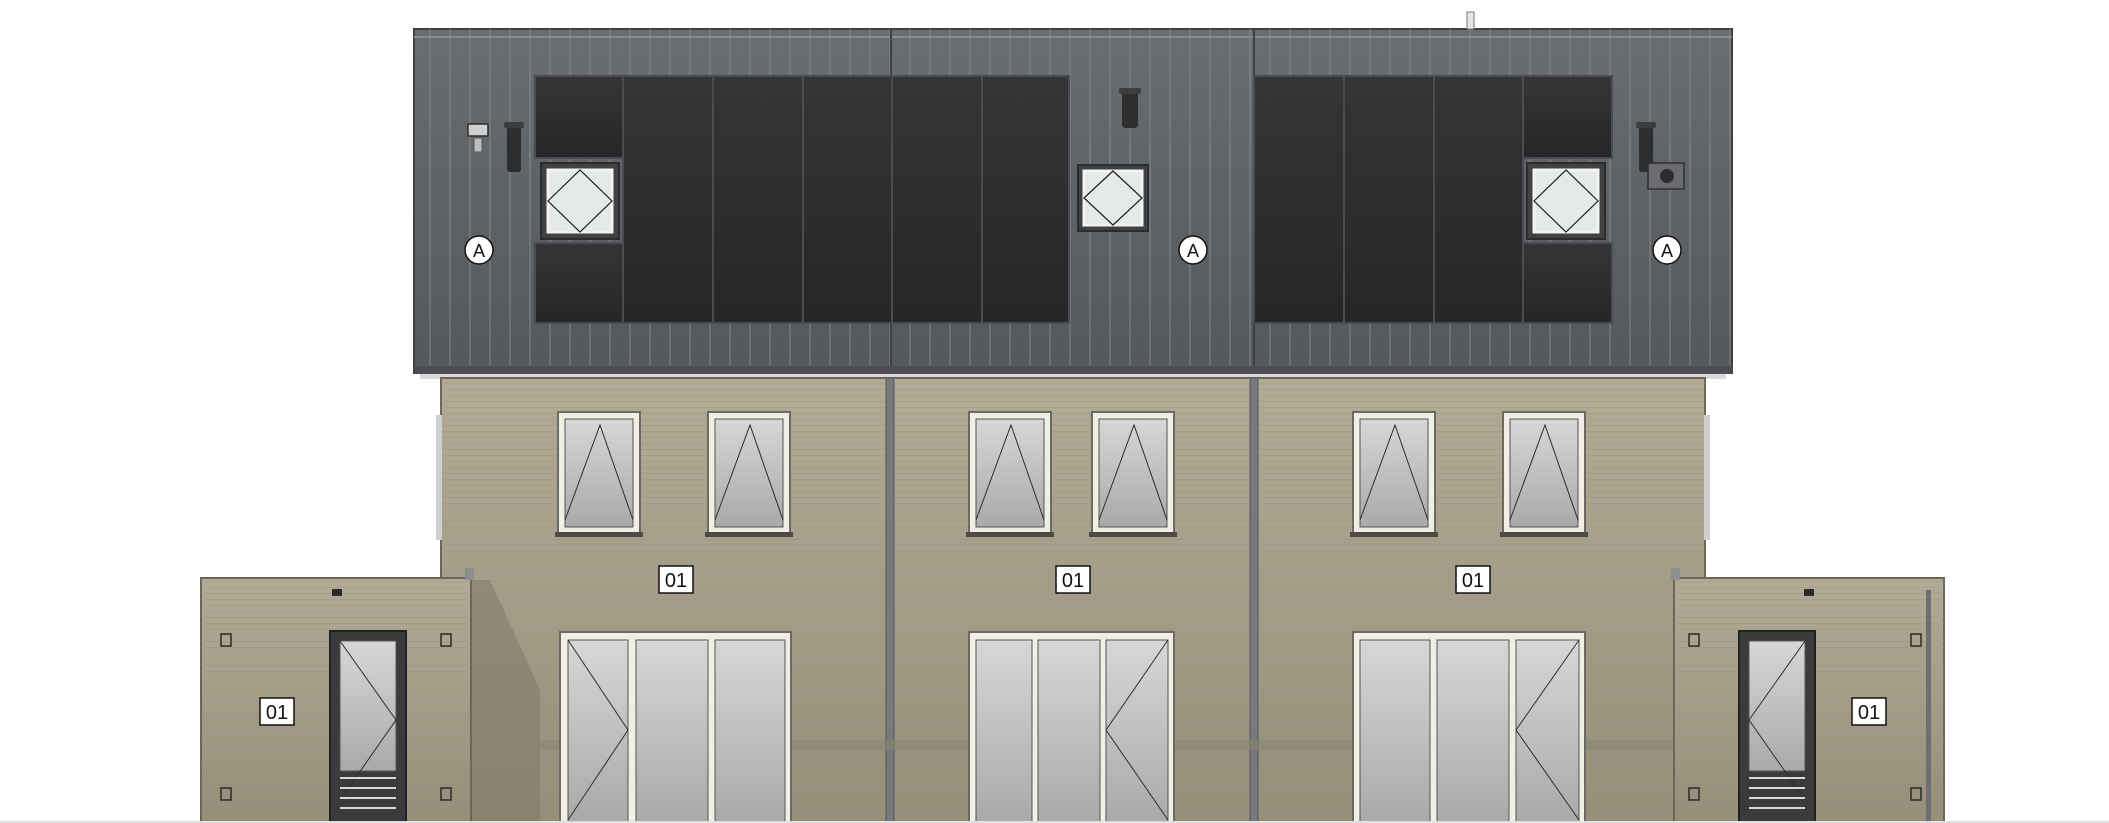 The image size is (2109, 823). Describe the element at coordinates (1470, 20) in the screenshot. I see `roof-vent-pipe` at that location.